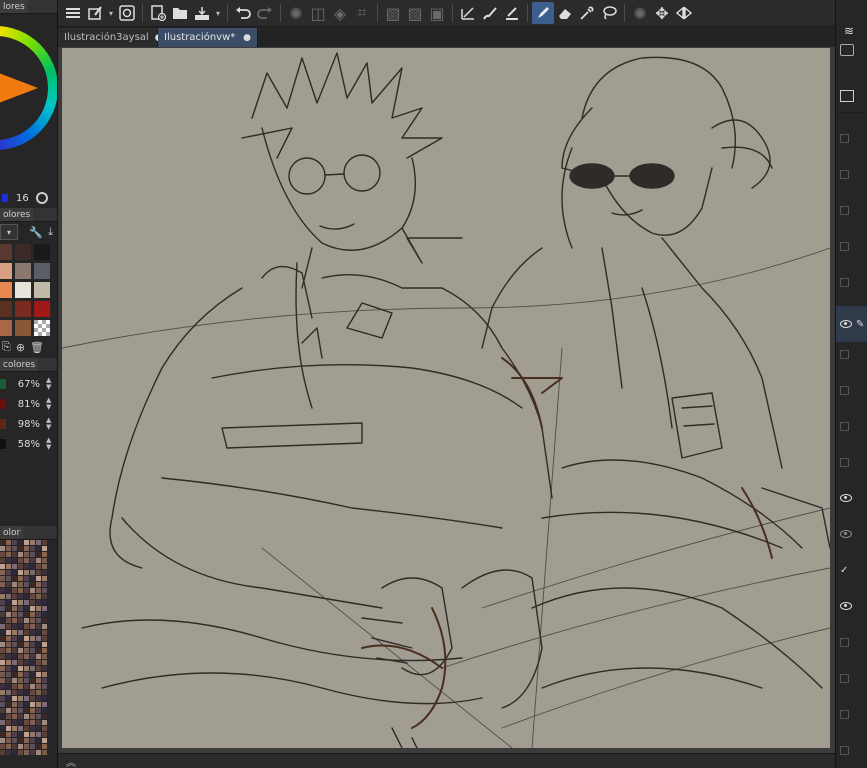 The image size is (867, 768). I want to click on ruler-pen-icon, so click(468, 13).